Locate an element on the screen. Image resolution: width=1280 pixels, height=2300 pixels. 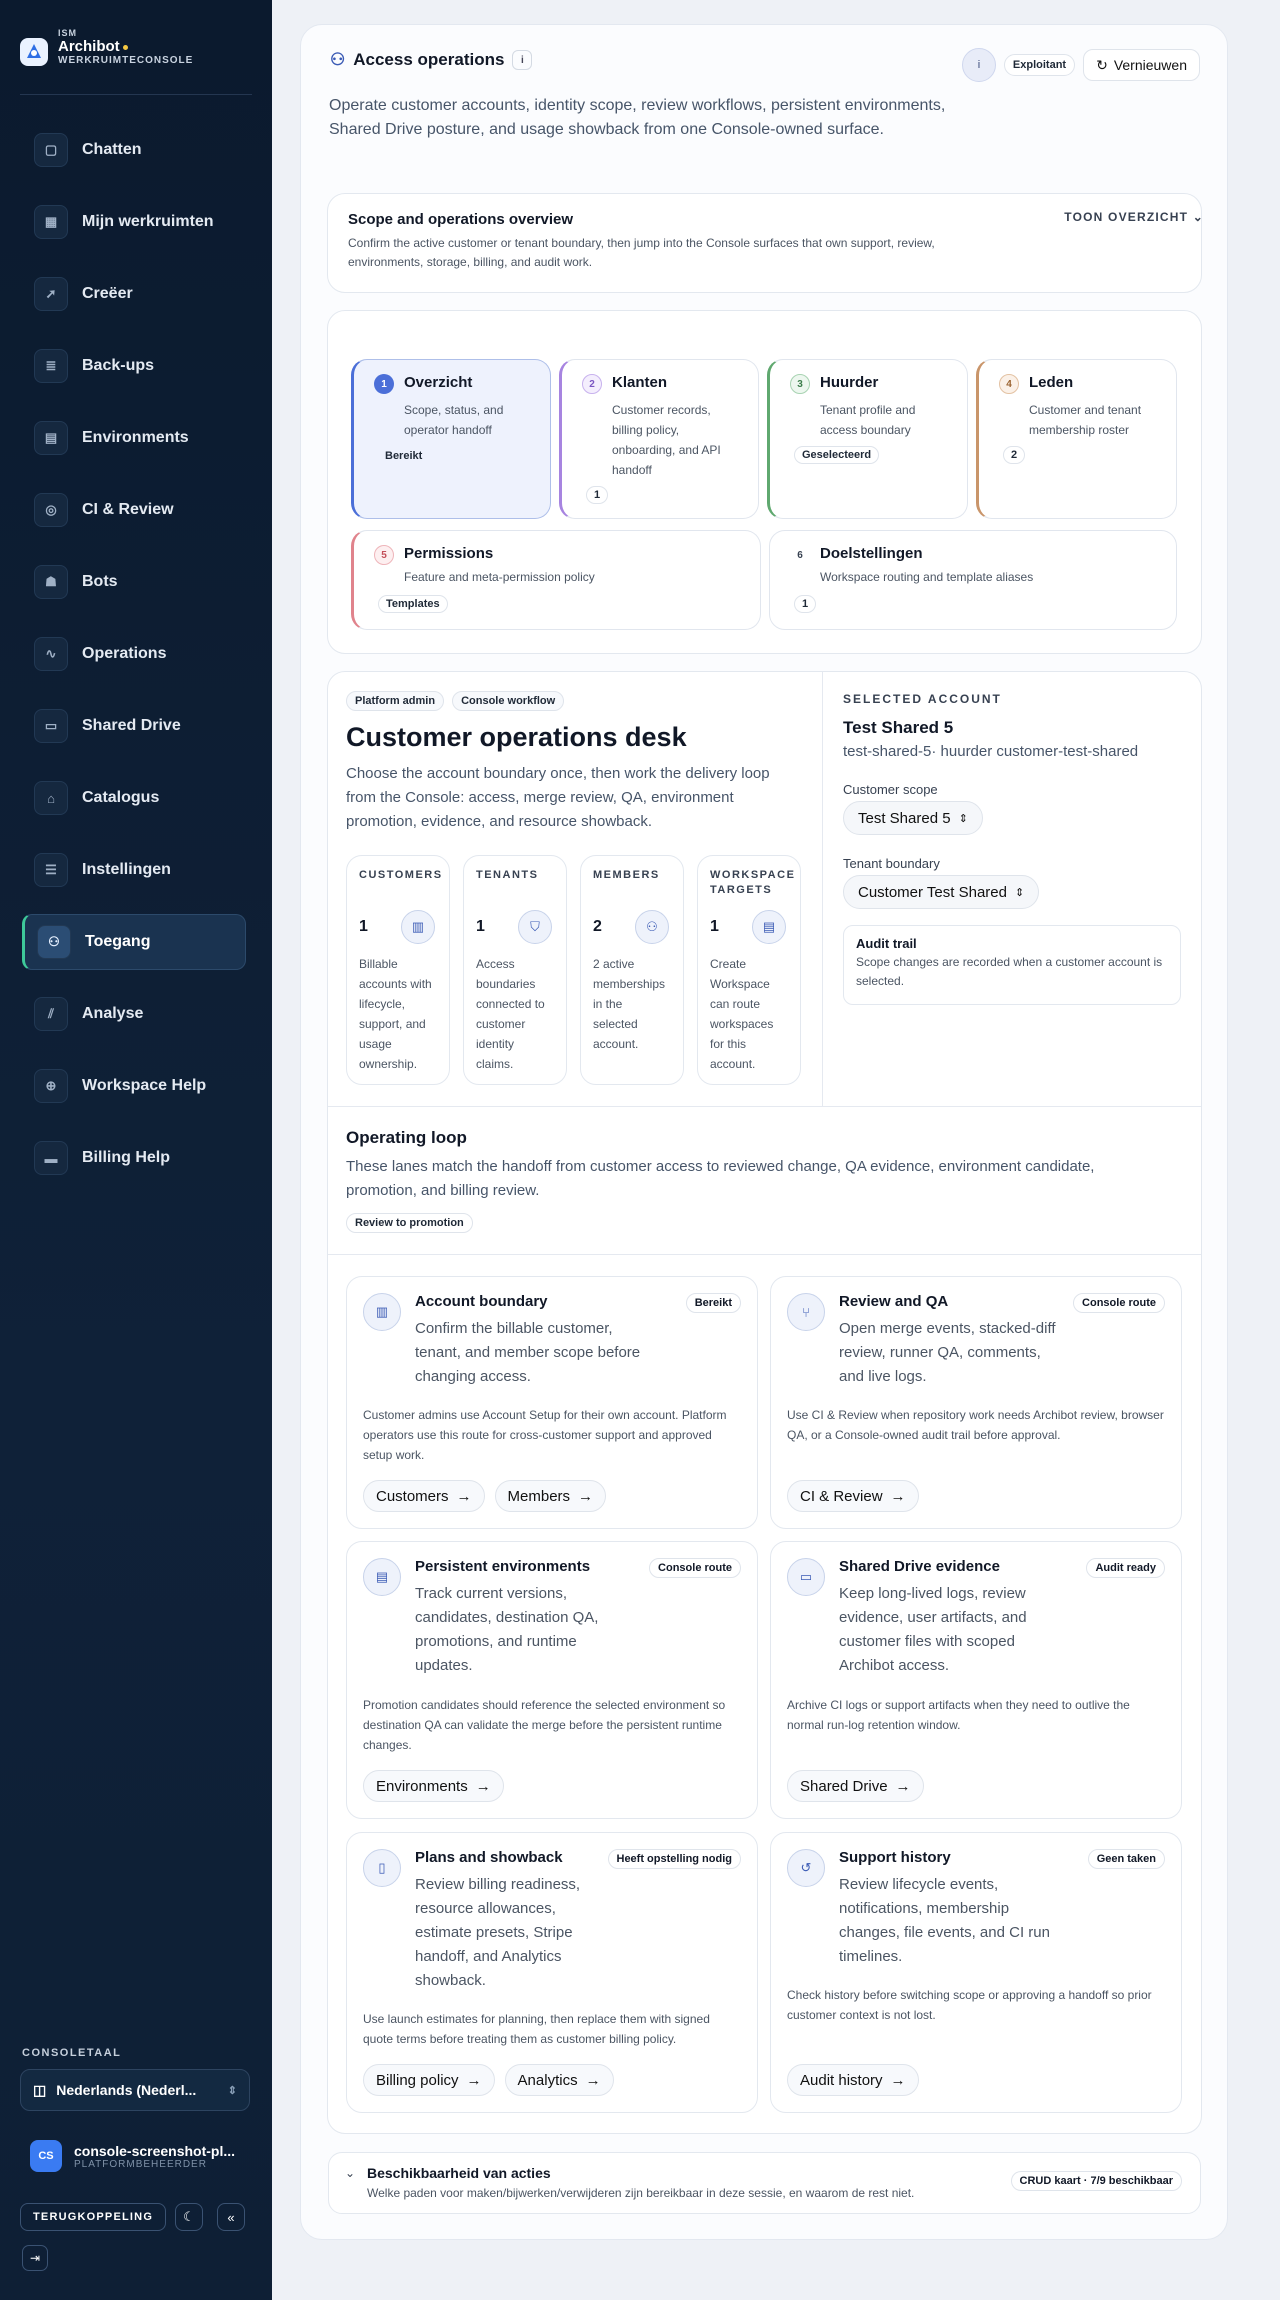
avatar: CS is located at coordinates (46, 2156).